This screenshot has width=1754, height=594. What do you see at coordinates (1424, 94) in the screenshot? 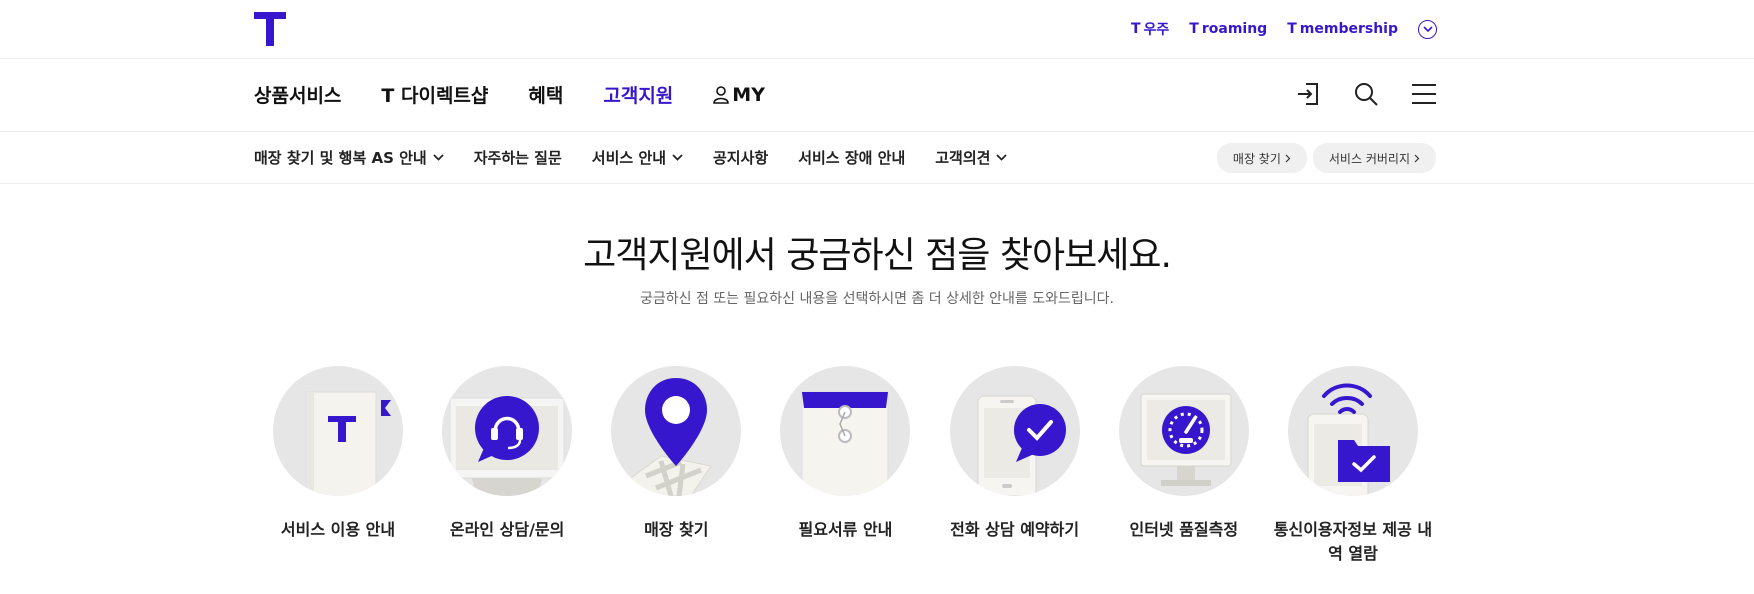
I see `menu-icon` at bounding box center [1424, 94].